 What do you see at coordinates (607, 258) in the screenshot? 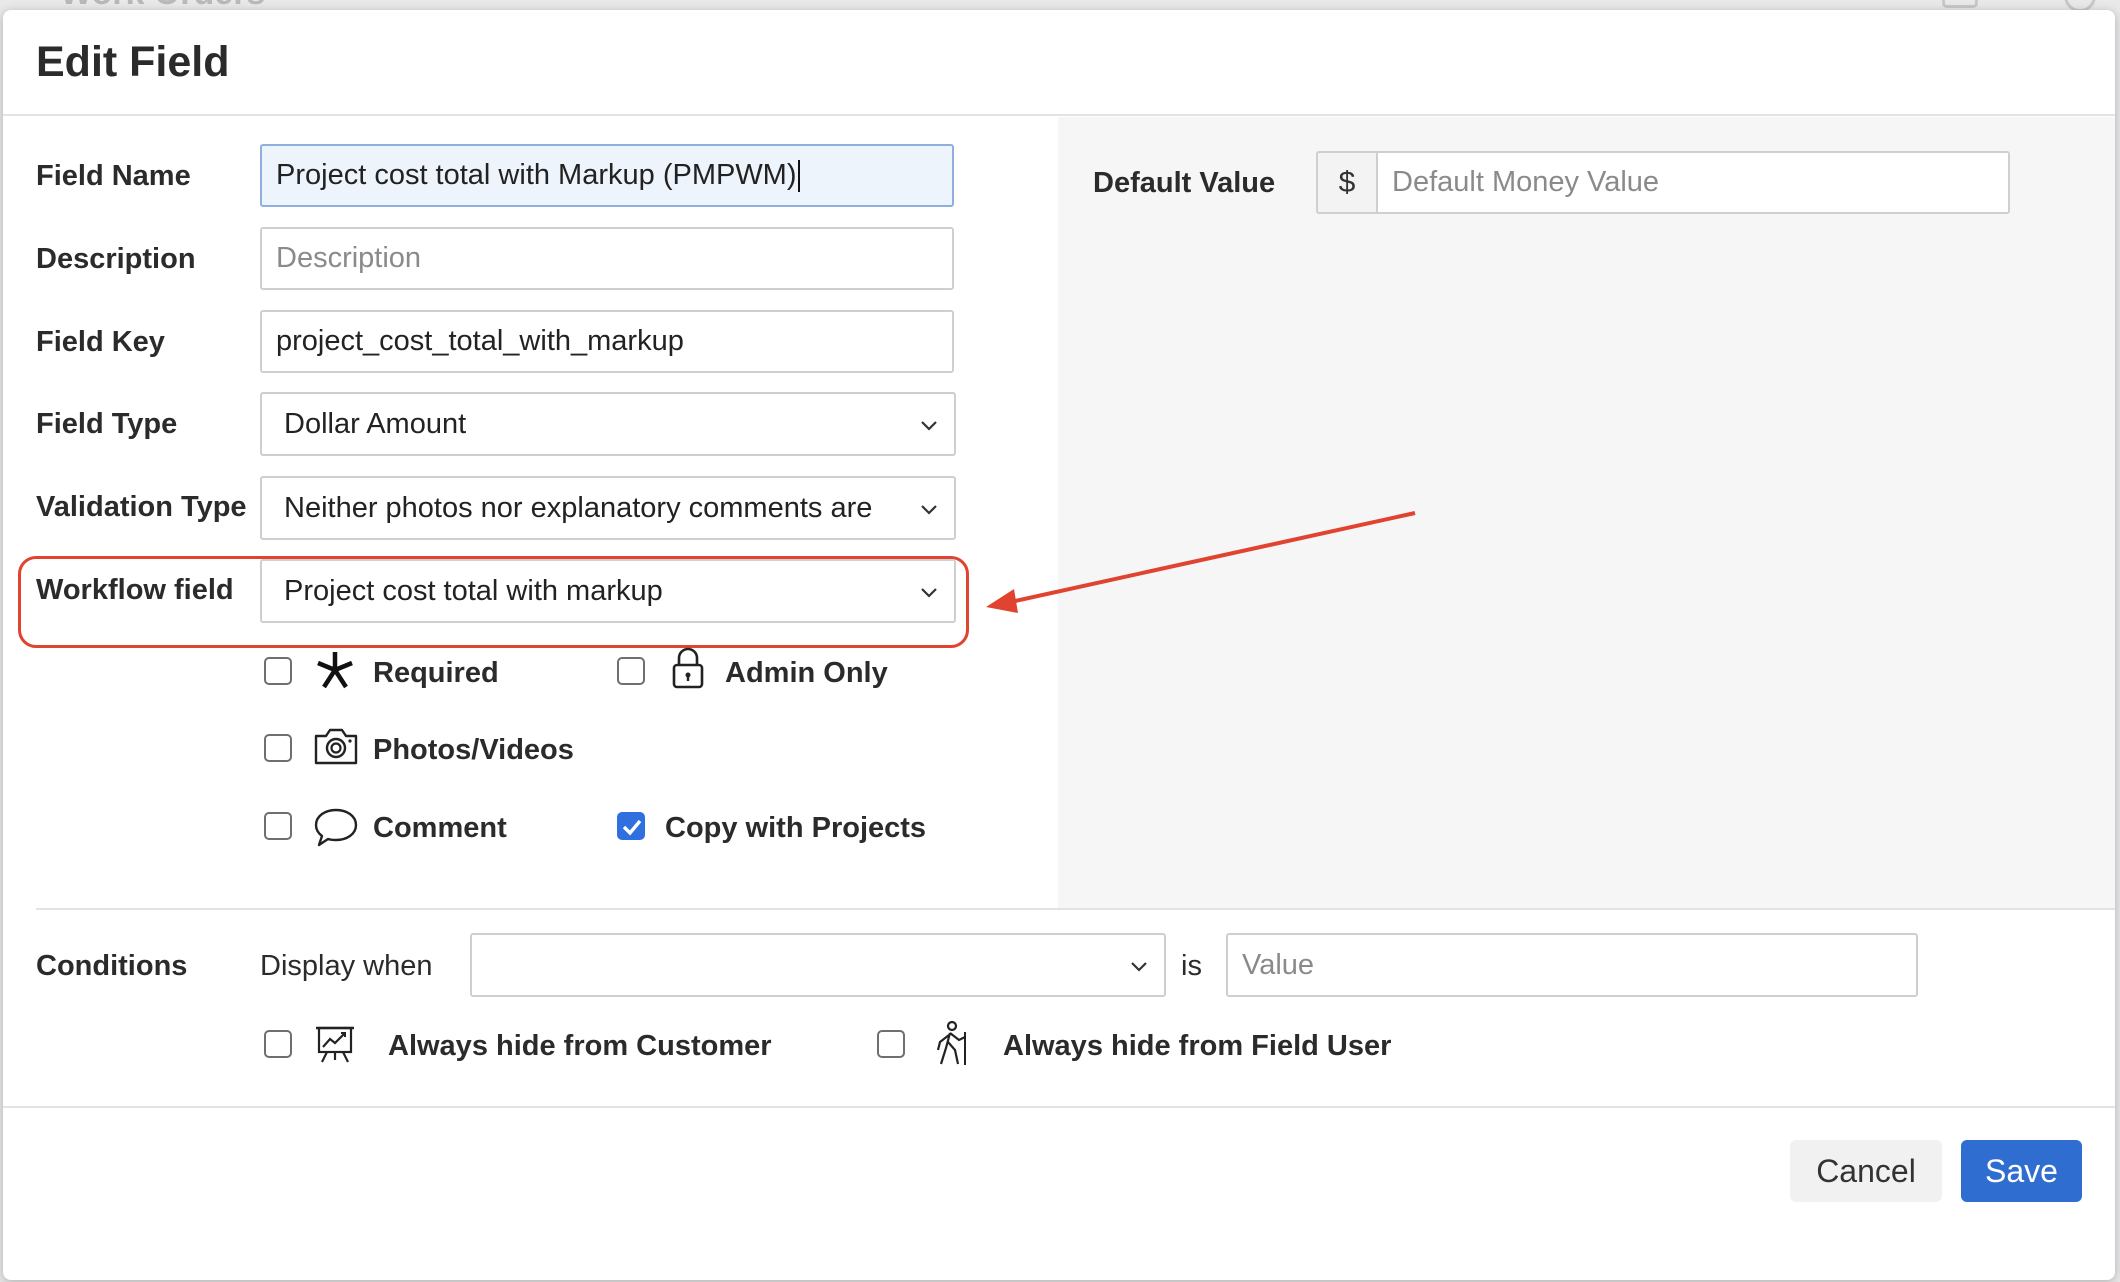
I see `description-input: Description` at bounding box center [607, 258].